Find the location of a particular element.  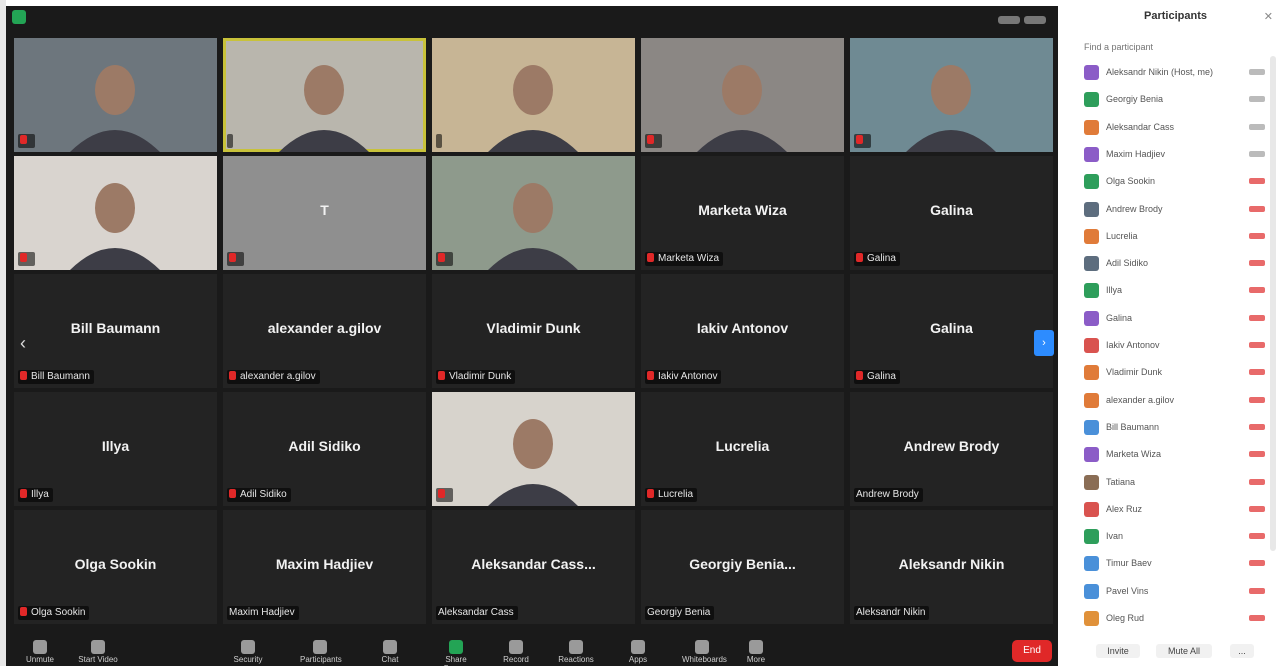

participant-name: Bill Baumann is located at coordinates (1133, 426).